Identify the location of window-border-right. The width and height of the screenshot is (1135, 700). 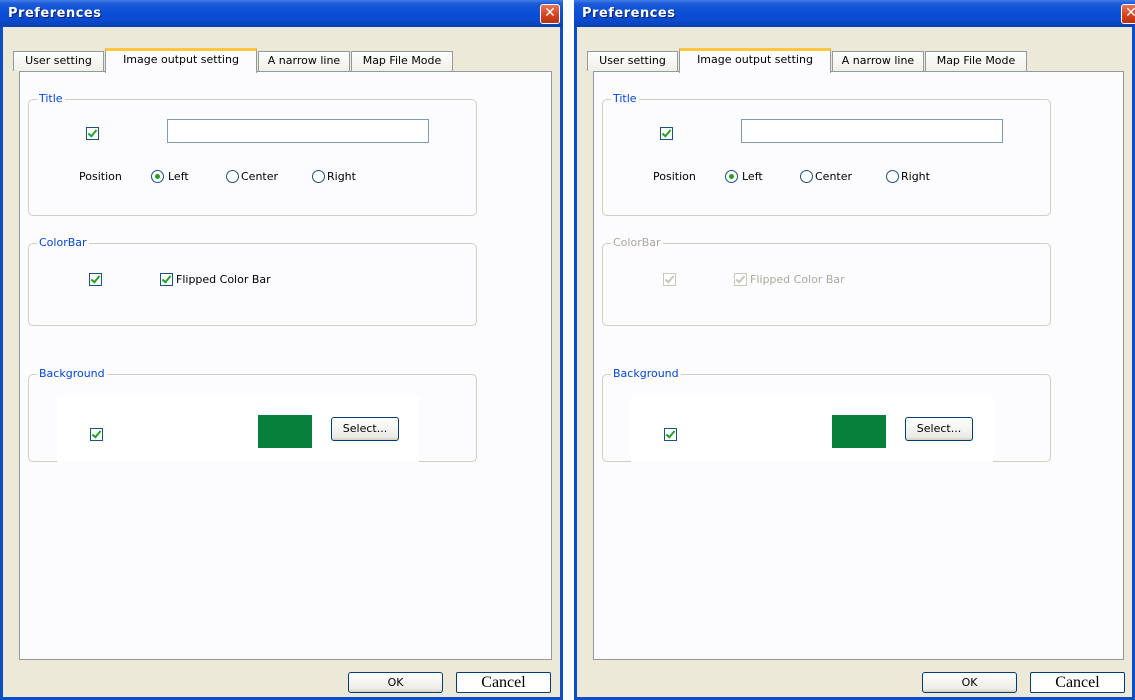
(561, 363).